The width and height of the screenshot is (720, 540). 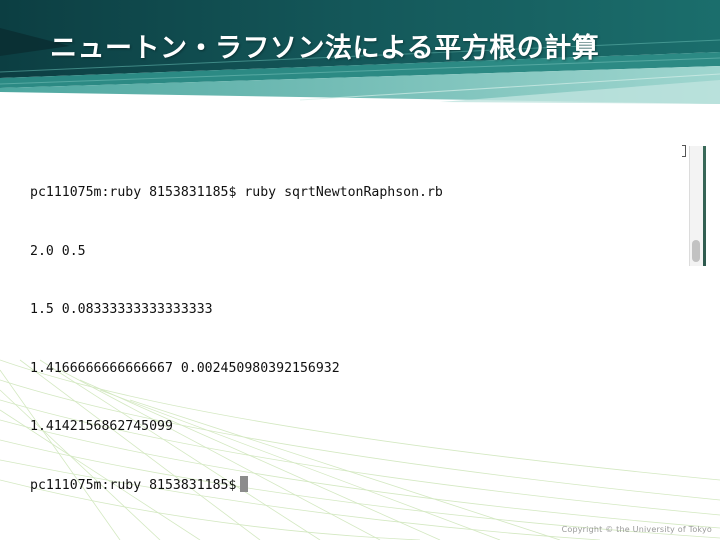 I want to click on text-cursor, so click(x=244, y=483).